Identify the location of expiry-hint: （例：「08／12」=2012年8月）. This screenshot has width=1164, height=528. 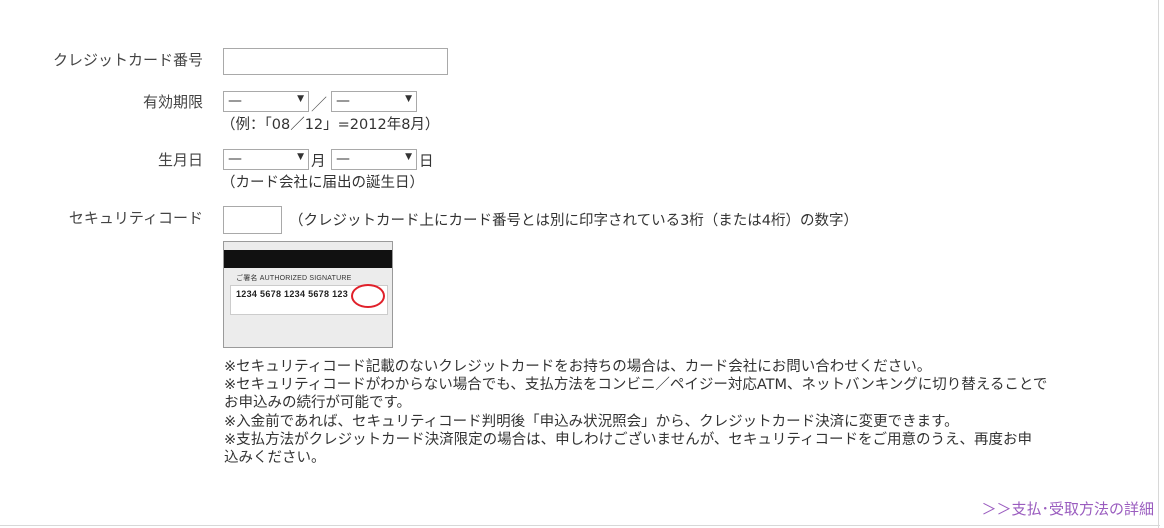
(330, 125).